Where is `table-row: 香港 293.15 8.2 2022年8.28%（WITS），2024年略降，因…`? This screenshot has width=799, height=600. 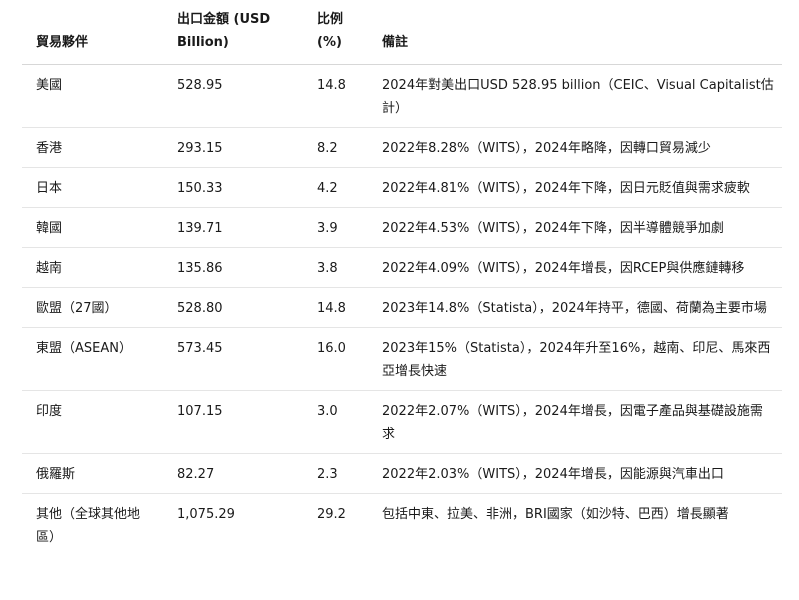 table-row: 香港 293.15 8.2 2022年8.28%（WITS），2024年略降，因… is located at coordinates (402, 147).